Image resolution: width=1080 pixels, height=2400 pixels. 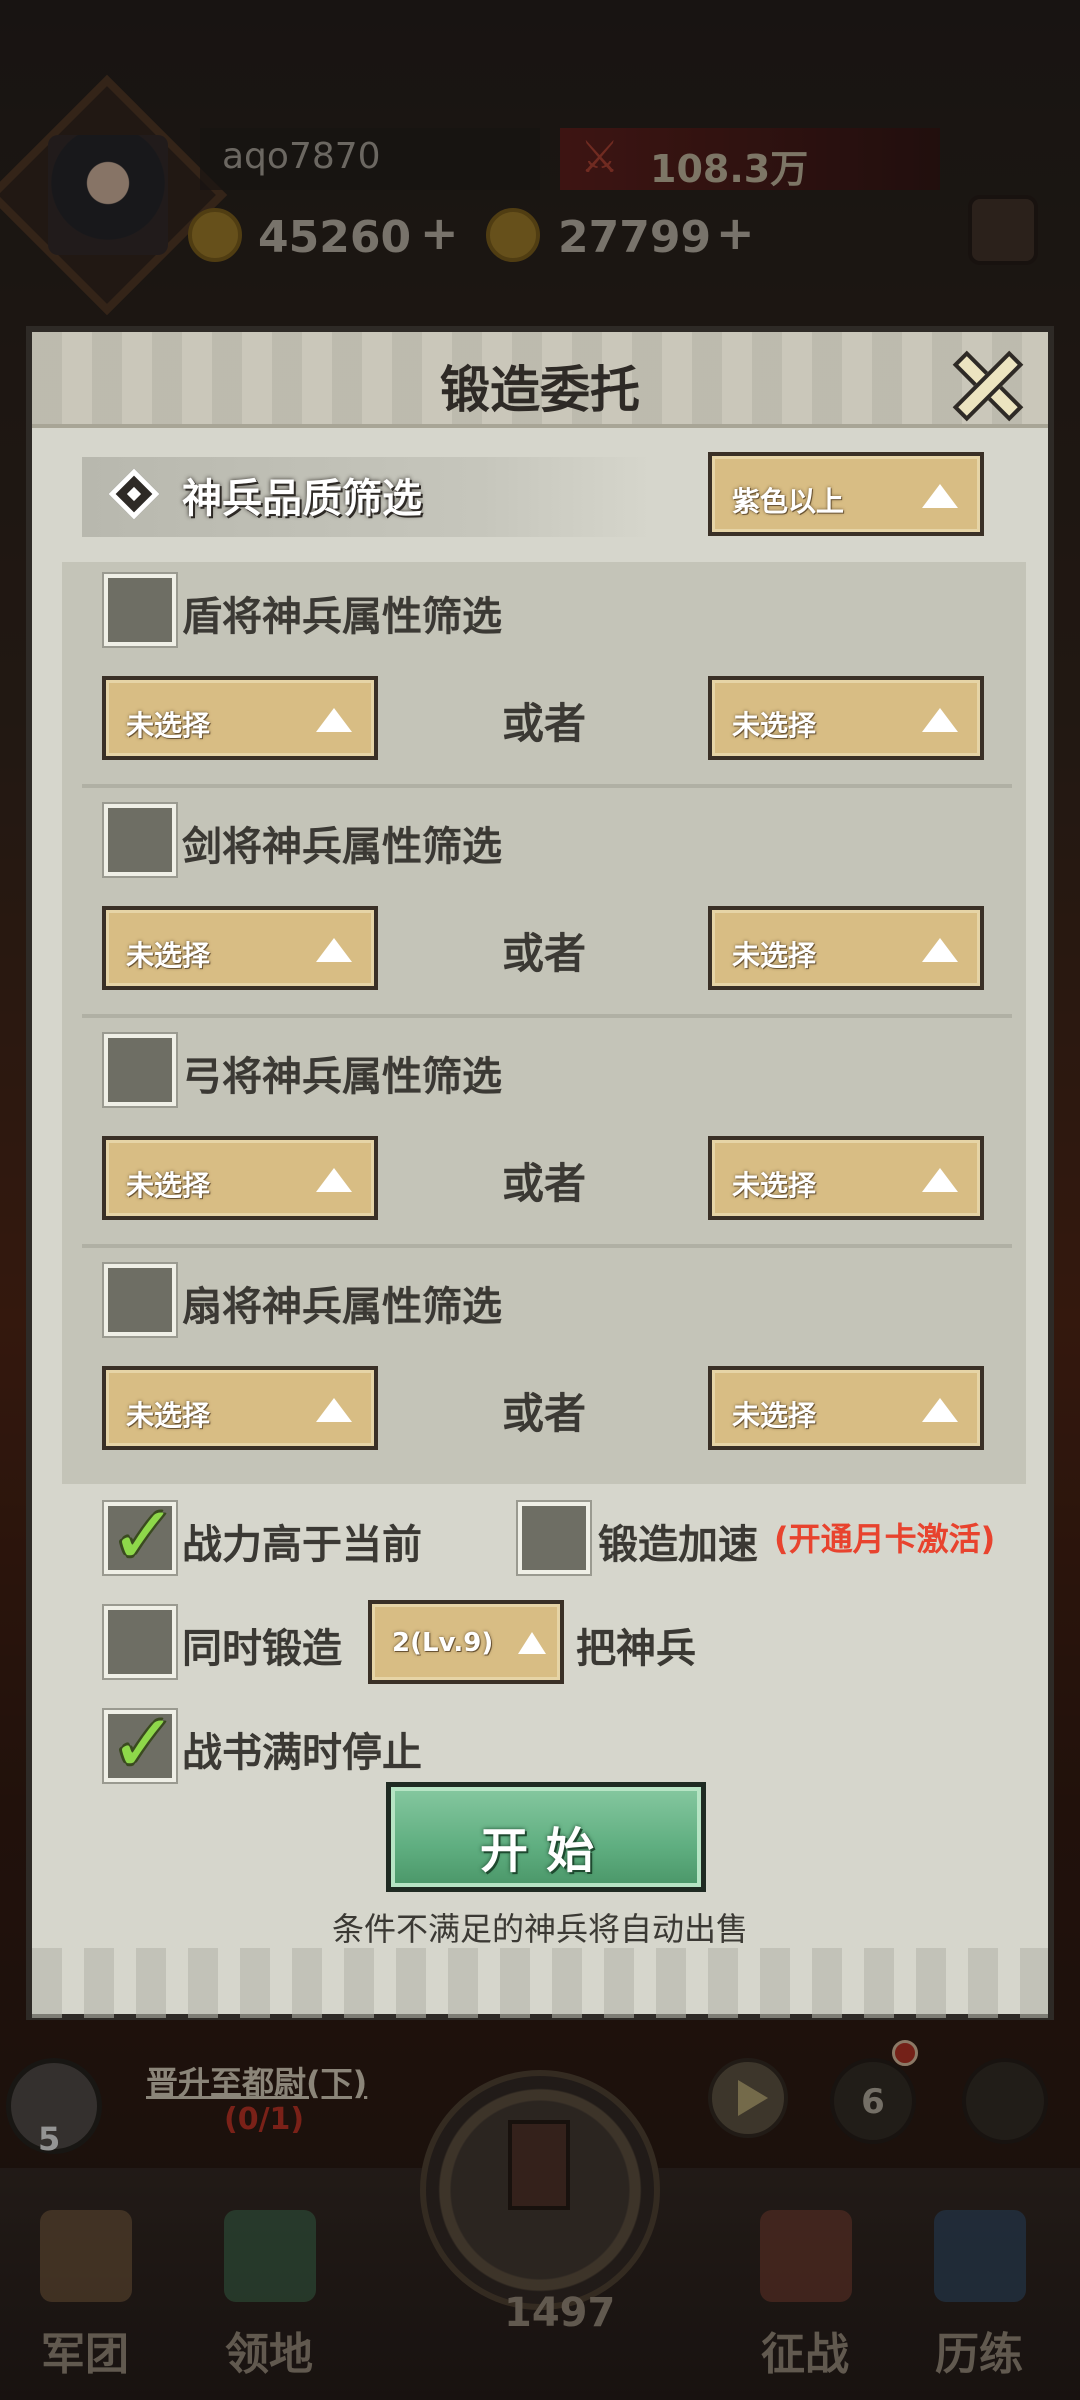 What do you see at coordinates (545, 1851) in the screenshot?
I see `start-button-label: 开始` at bounding box center [545, 1851].